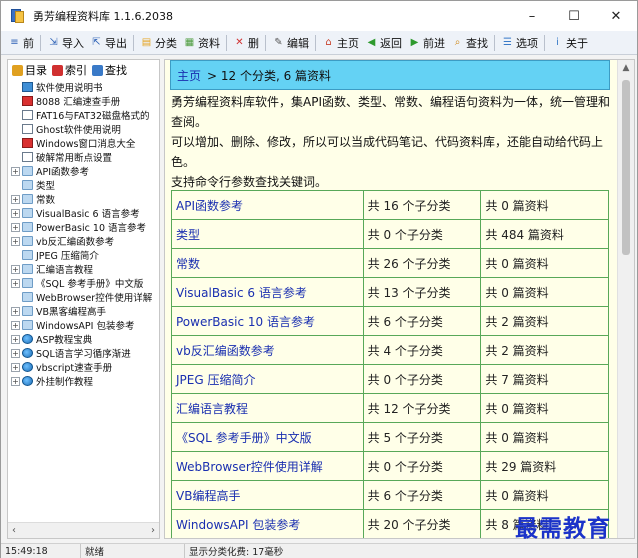 Image resolution: width=638 pixels, height=558 pixels. What do you see at coordinates (65, 270) in the screenshot?
I see `tree-item-label: 汇编语言教程` at bounding box center [65, 270].